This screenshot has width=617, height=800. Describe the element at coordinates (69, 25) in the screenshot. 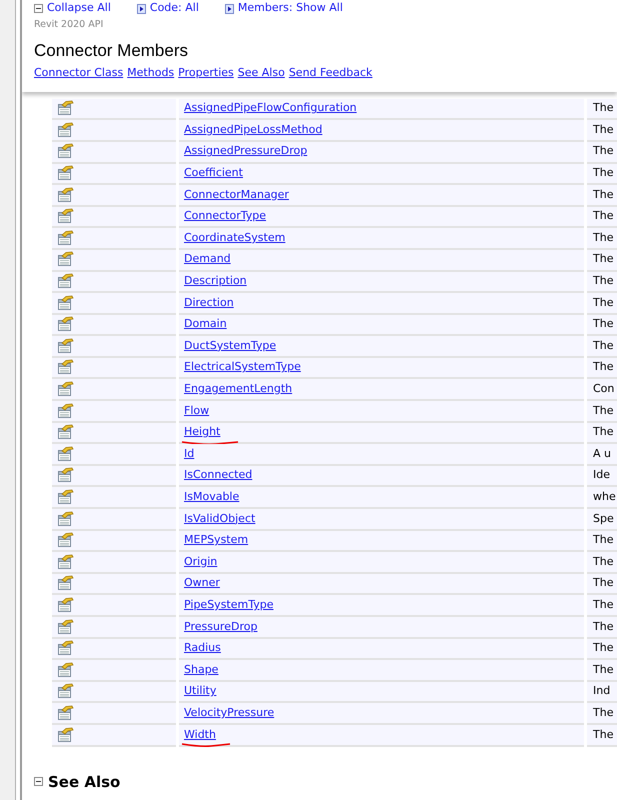

I see `product-label: Revit 2020 API` at that location.